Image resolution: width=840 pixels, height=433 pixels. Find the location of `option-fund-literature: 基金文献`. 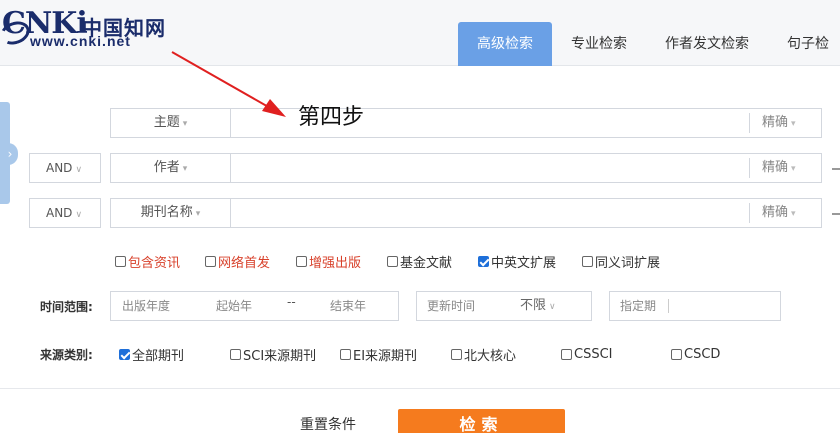

option-fund-literature: 基金文献 is located at coordinates (419, 261).